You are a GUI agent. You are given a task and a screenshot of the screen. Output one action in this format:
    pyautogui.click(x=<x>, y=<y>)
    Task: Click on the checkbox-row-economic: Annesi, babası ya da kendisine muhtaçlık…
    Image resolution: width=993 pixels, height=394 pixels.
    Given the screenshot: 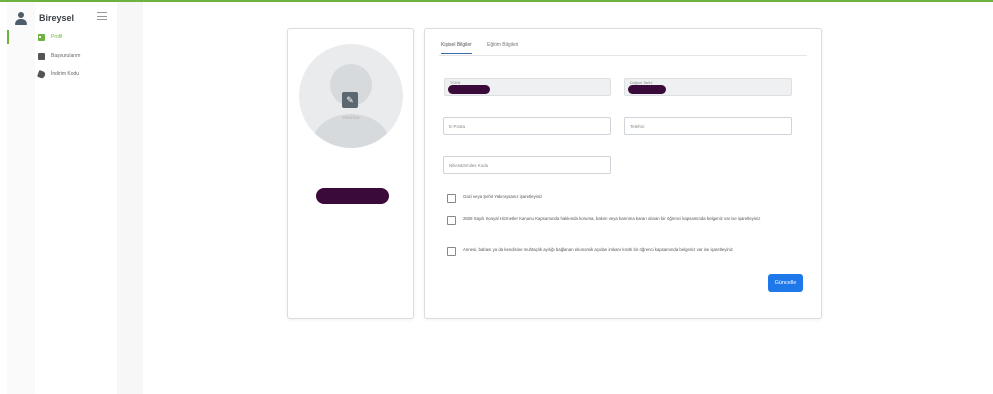 What is the action you would take?
    pyautogui.click(x=622, y=251)
    